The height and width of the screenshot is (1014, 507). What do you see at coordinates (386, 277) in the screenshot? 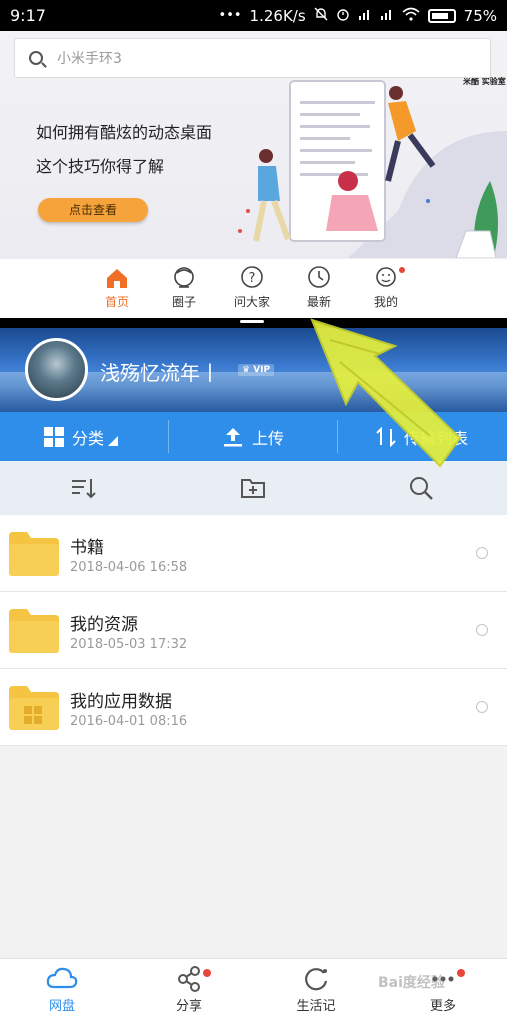
I see `smiley-icon` at bounding box center [386, 277].